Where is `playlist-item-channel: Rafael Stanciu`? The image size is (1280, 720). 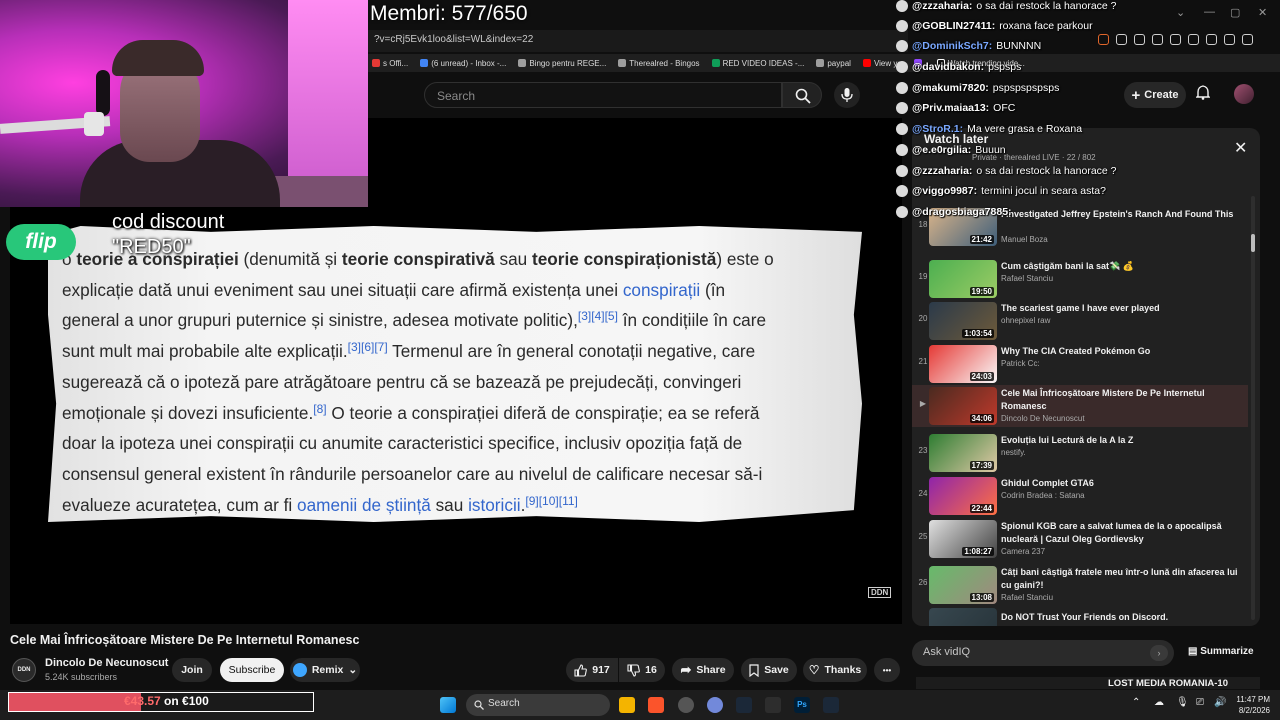 playlist-item-channel: Rafael Stanciu is located at coordinates (1027, 278).